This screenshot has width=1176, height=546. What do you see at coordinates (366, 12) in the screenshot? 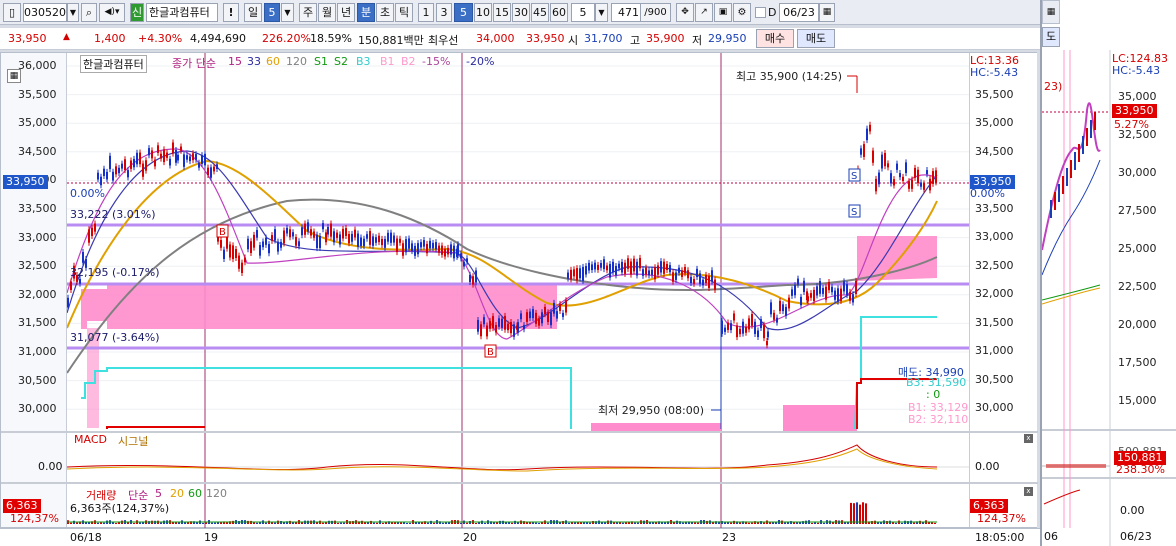
I see `minute-button: 분` at bounding box center [366, 12].